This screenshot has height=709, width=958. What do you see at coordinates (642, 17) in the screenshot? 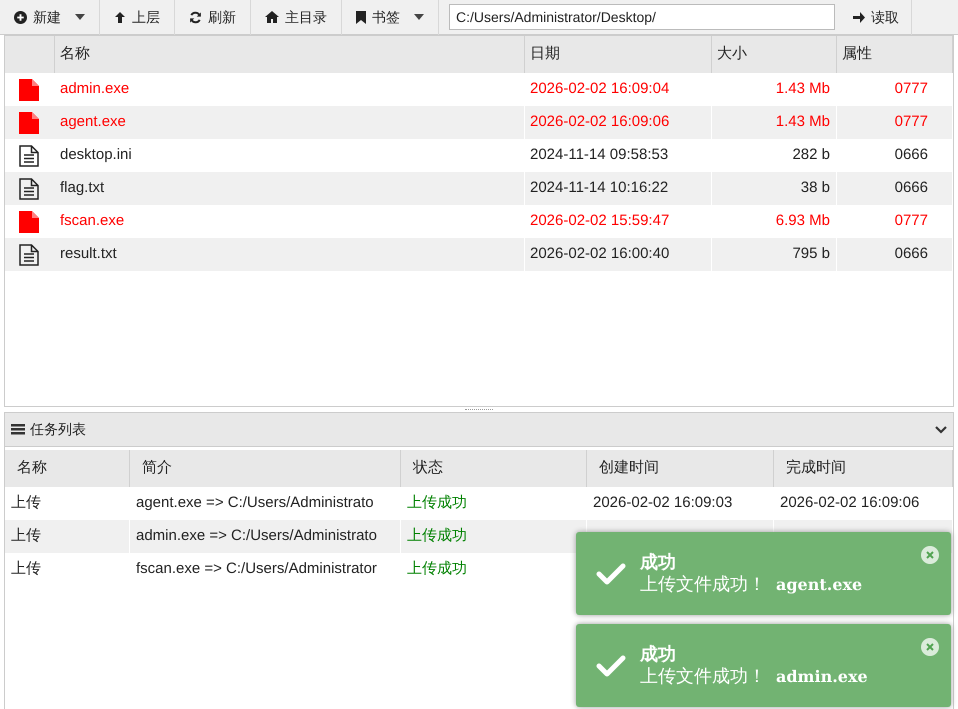
I see `path-field: C:/Users/Administrator/Desktop/` at bounding box center [642, 17].